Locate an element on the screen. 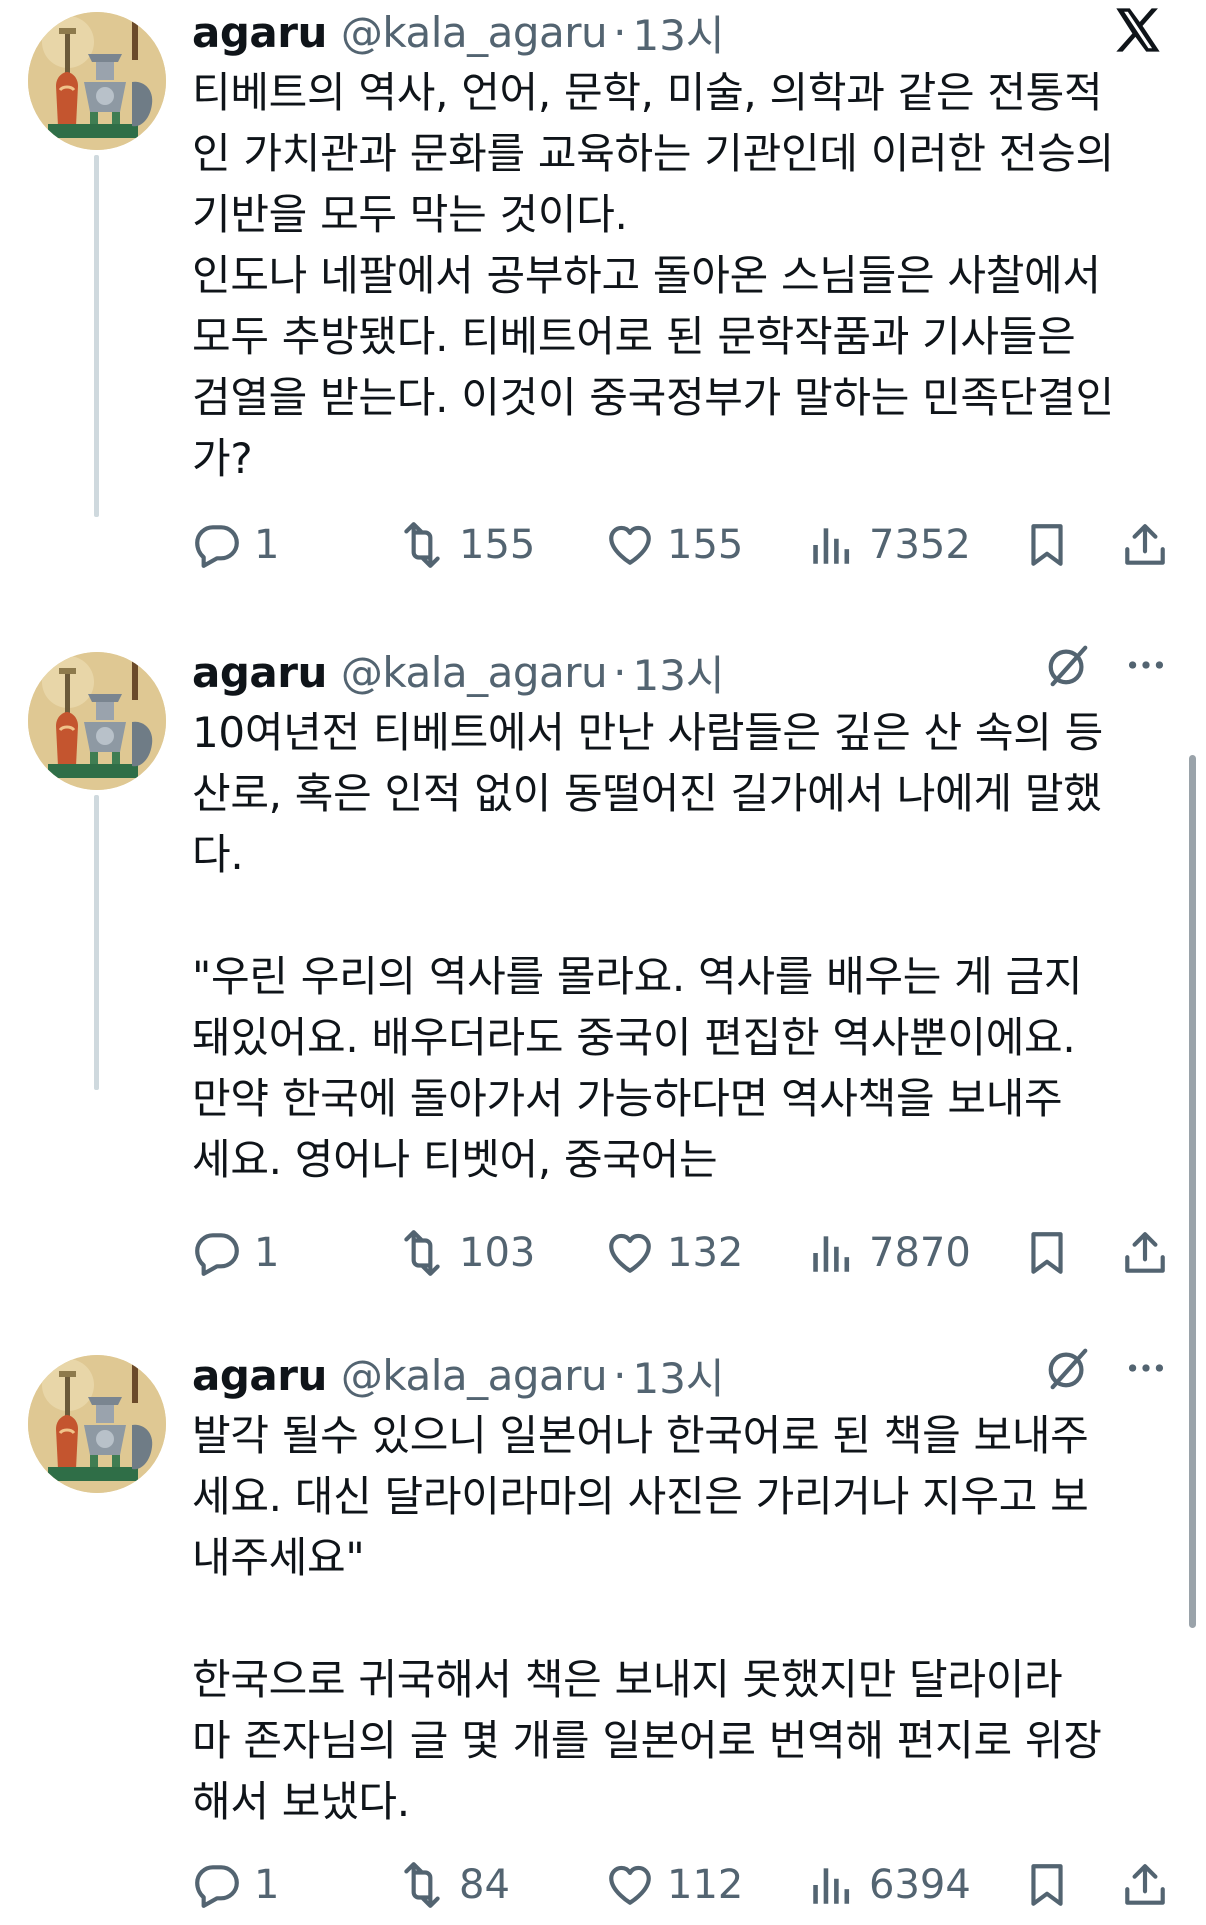 The width and height of the screenshot is (1206, 1925). repost-button: 155 is located at coordinates (466, 545).